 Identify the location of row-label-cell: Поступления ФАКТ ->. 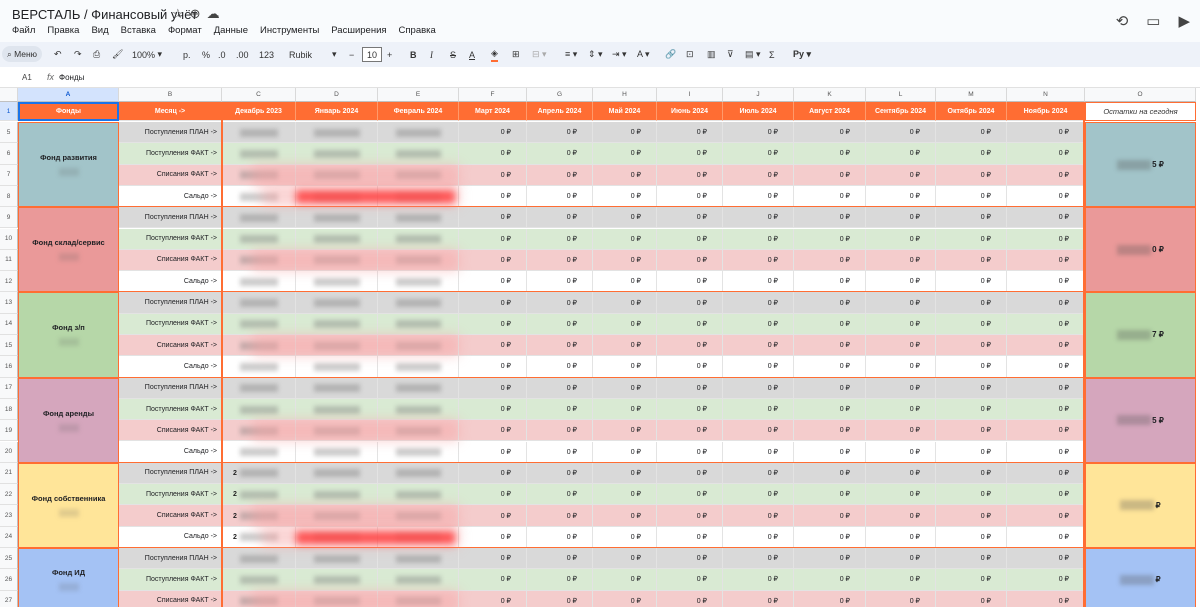
(170, 154).